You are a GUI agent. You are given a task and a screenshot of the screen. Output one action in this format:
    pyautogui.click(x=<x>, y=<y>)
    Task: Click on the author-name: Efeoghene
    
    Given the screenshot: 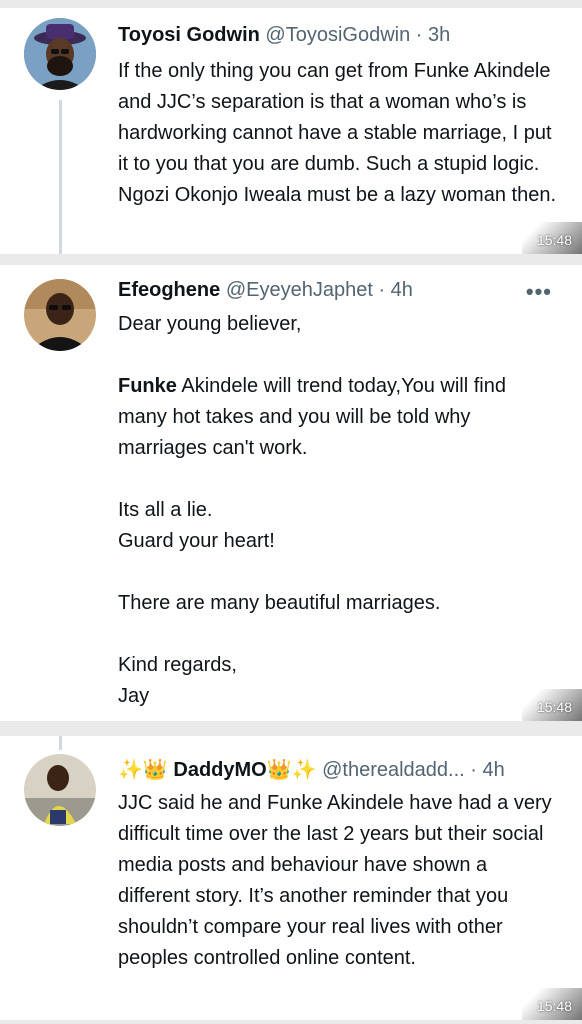 What is the action you would take?
    pyautogui.click(x=169, y=290)
    